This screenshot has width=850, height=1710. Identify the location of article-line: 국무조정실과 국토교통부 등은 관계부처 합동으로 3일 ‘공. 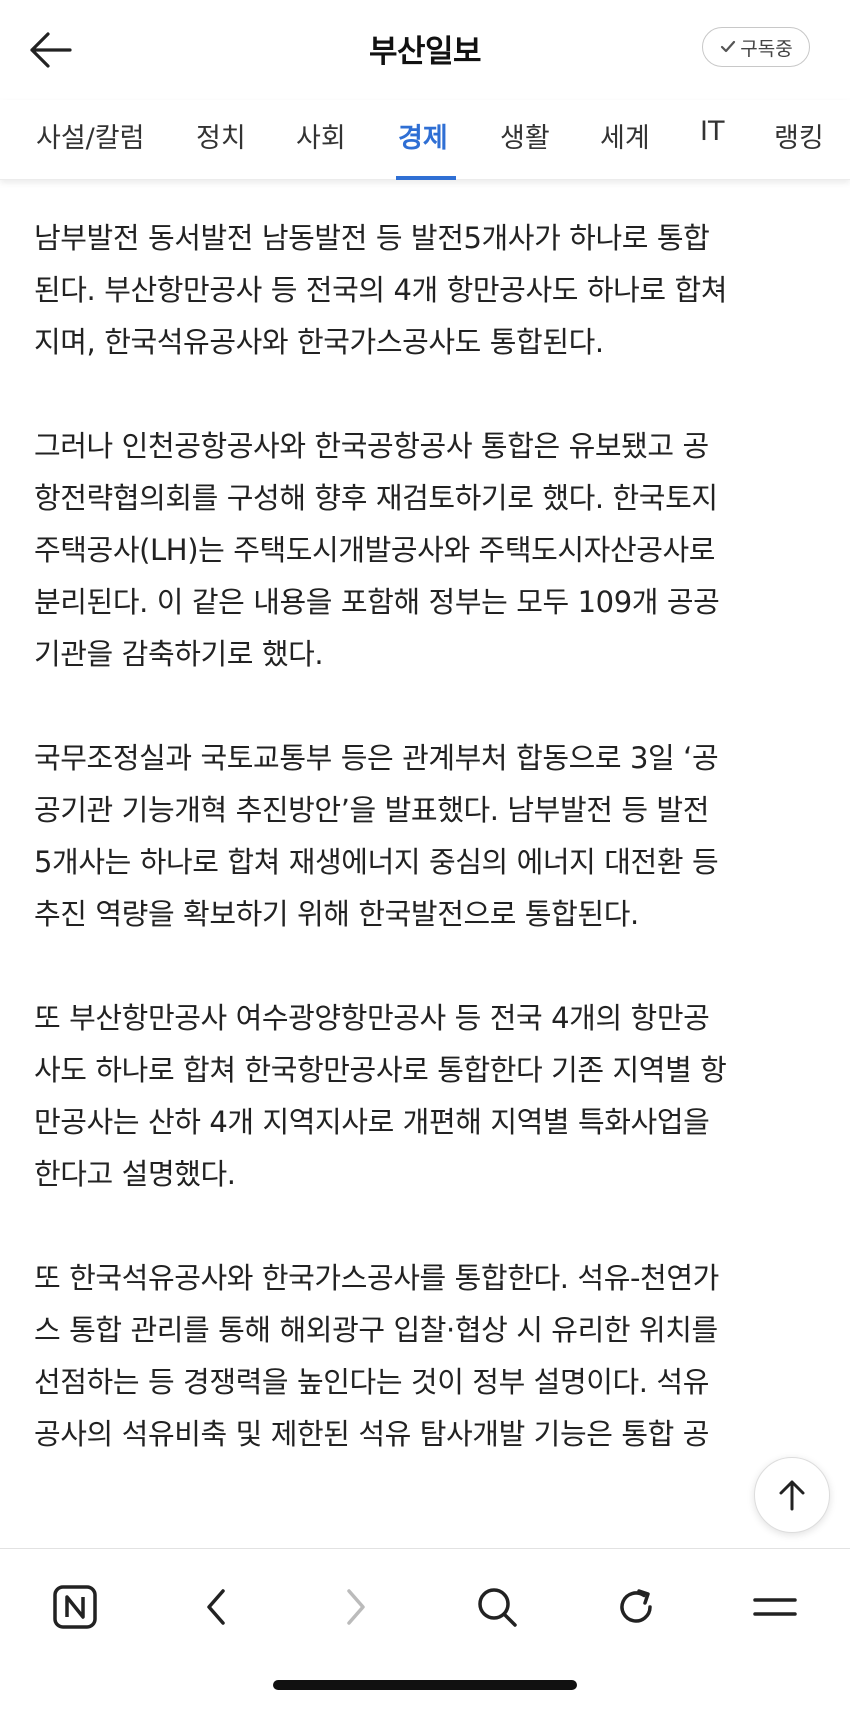
(376, 758).